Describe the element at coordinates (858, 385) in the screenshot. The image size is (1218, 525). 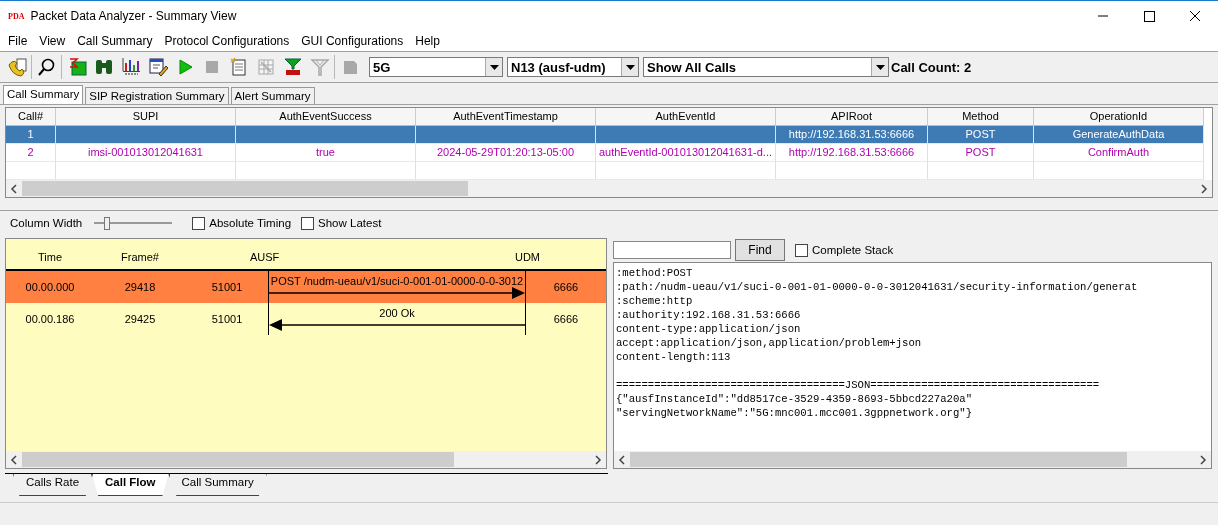
I see `detail-line: ====================================JSON====================================` at that location.